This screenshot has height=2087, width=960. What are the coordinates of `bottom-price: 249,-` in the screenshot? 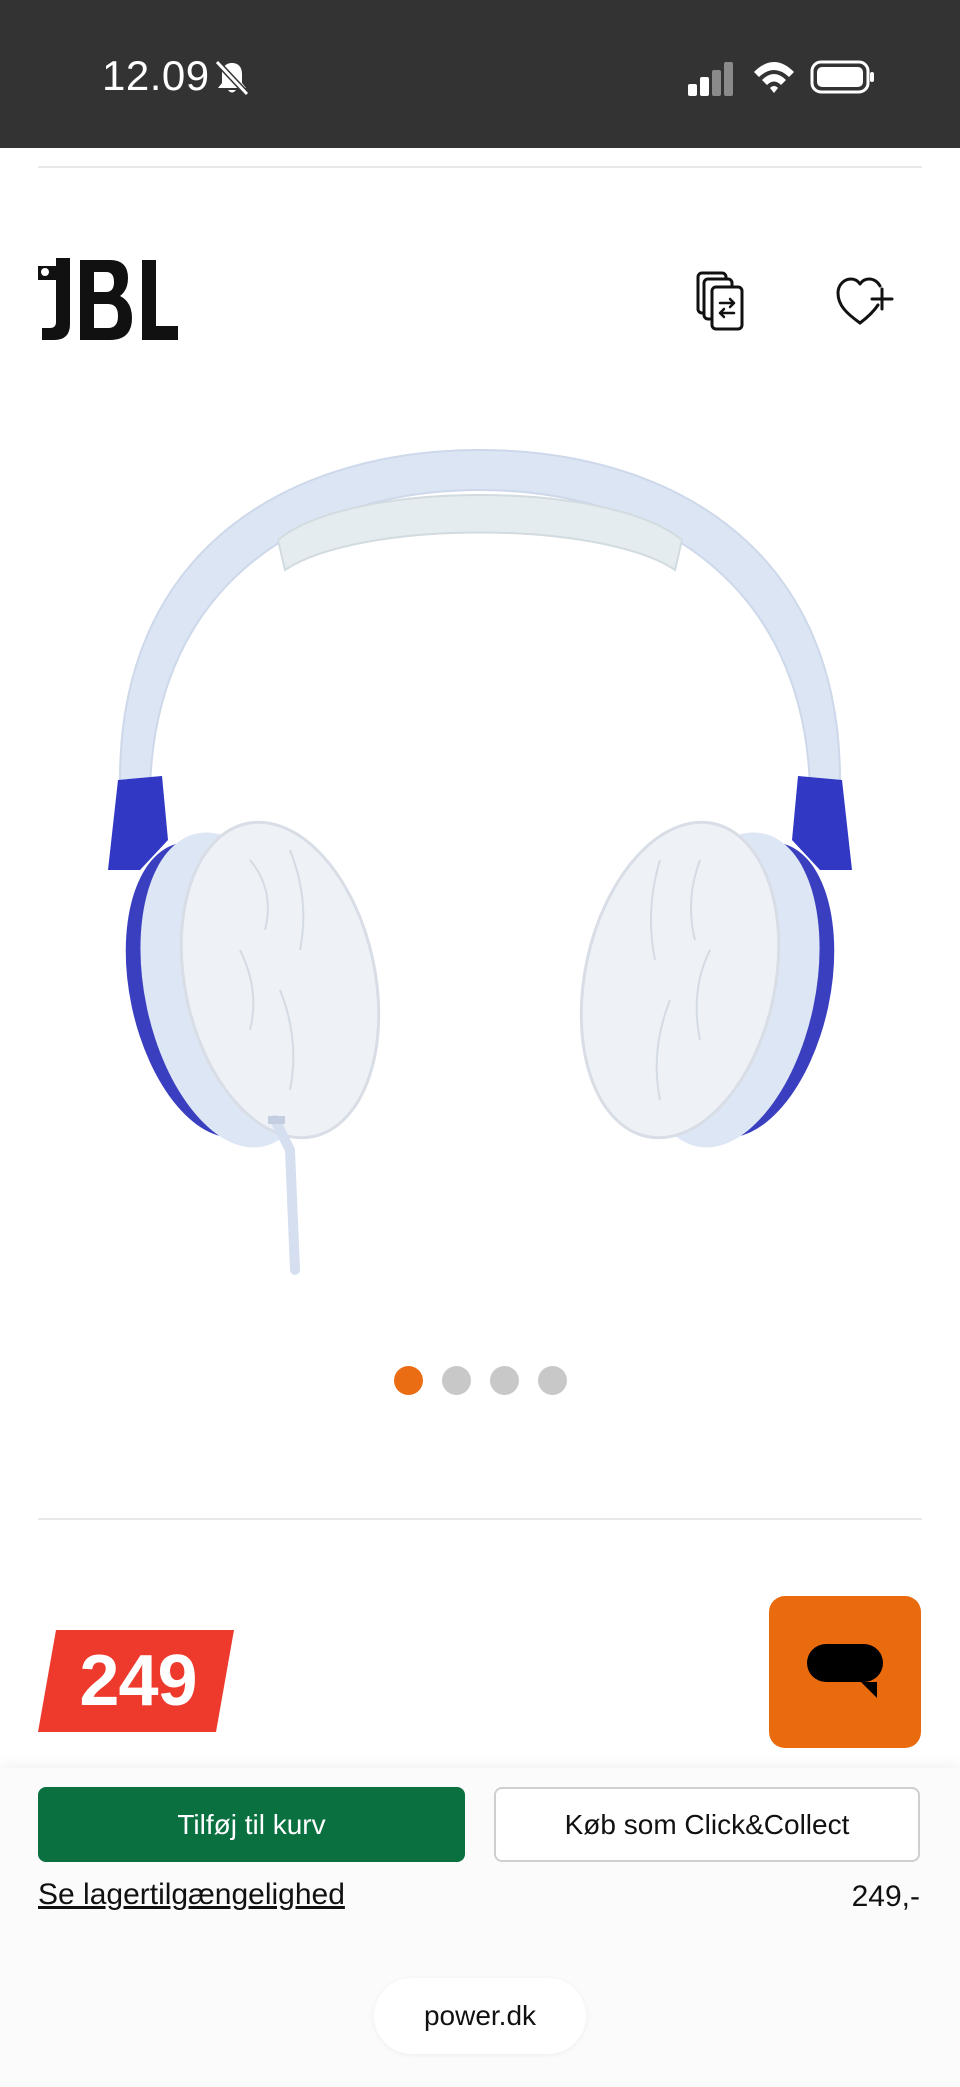 It's located at (885, 1896).